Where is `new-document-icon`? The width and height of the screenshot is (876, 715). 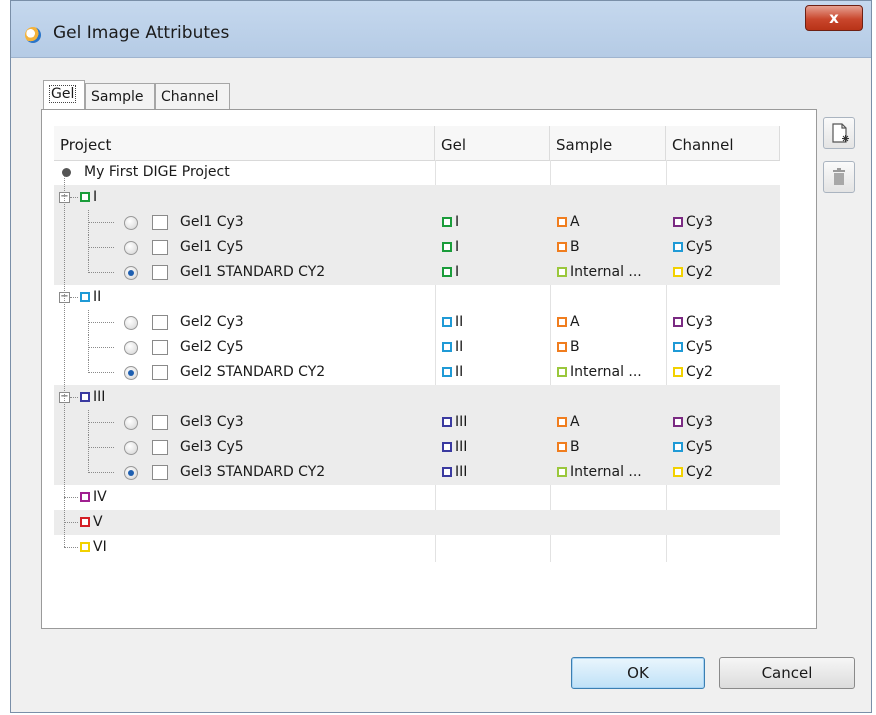 new-document-icon is located at coordinates (840, 133).